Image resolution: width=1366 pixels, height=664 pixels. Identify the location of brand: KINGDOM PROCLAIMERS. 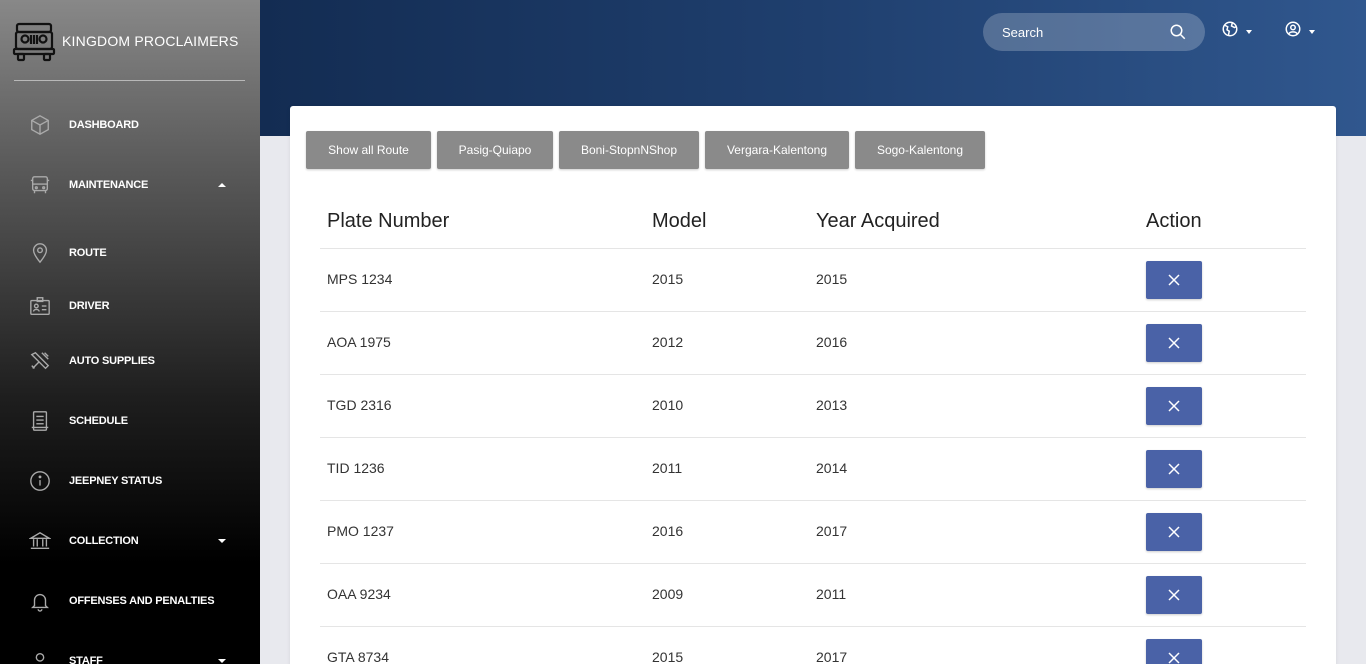
(130, 40).